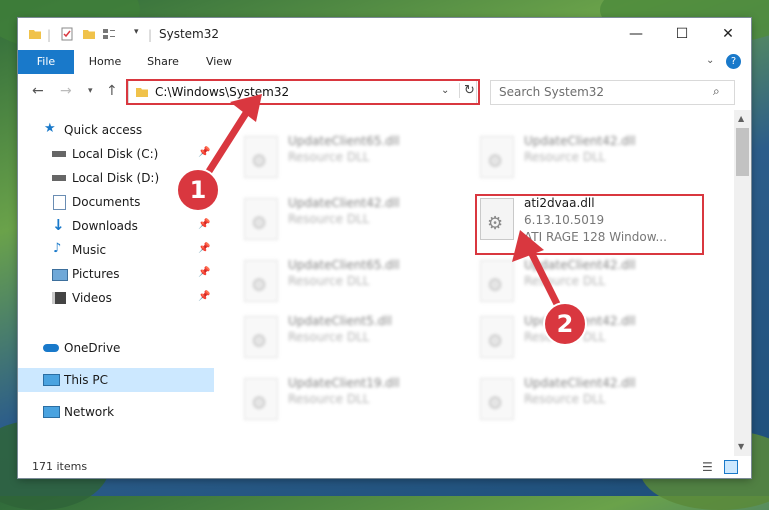 This screenshot has width=769, height=510. What do you see at coordinates (565, 324) in the screenshot?
I see `callout-step-2: 2` at bounding box center [565, 324].